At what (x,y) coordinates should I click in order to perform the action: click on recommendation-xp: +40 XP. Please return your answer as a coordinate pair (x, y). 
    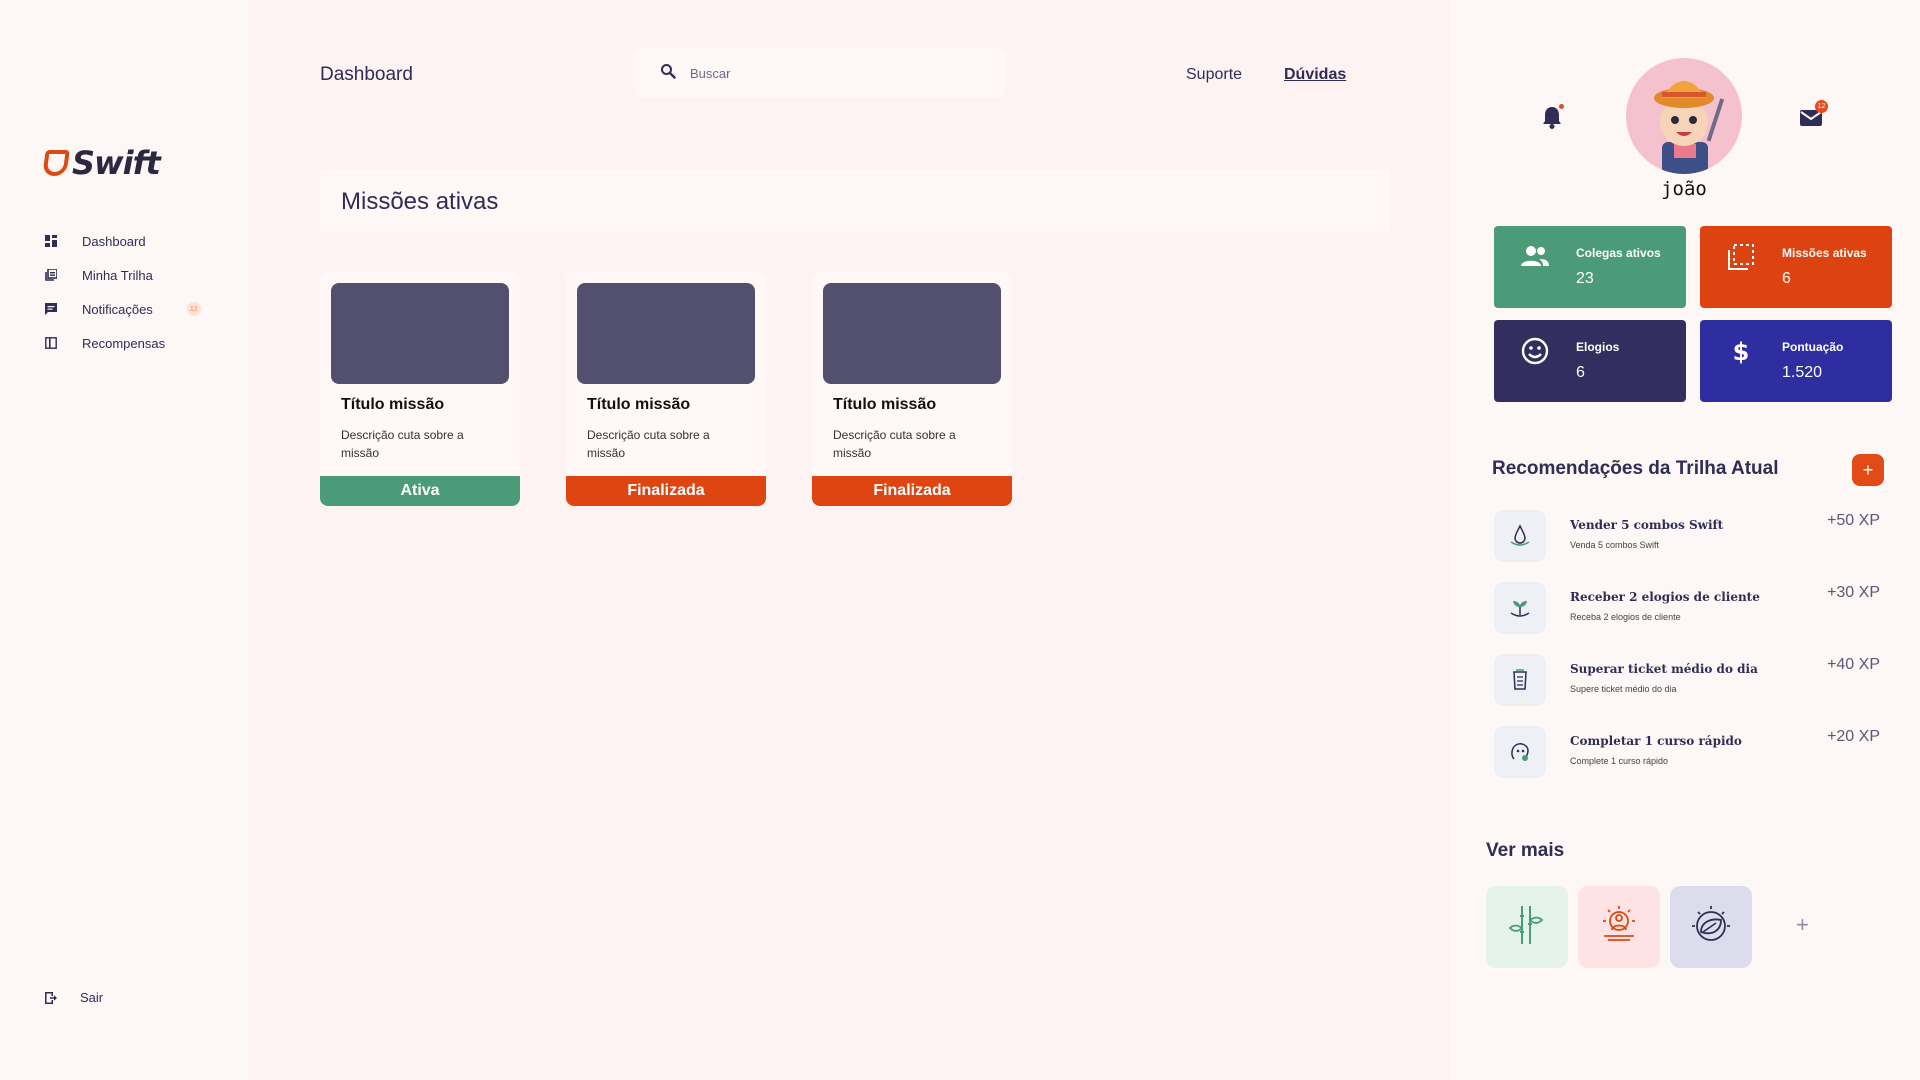
    Looking at the image, I should click on (1853, 664).